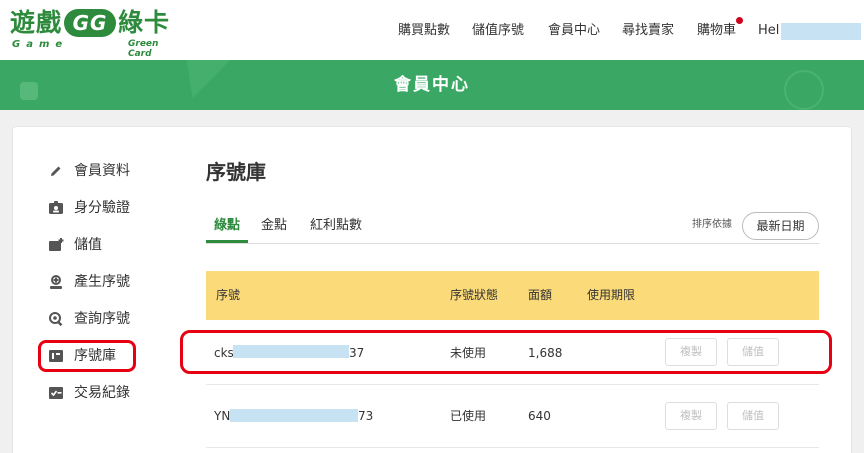  What do you see at coordinates (56, 244) in the screenshot?
I see `wallet-icon` at bounding box center [56, 244].